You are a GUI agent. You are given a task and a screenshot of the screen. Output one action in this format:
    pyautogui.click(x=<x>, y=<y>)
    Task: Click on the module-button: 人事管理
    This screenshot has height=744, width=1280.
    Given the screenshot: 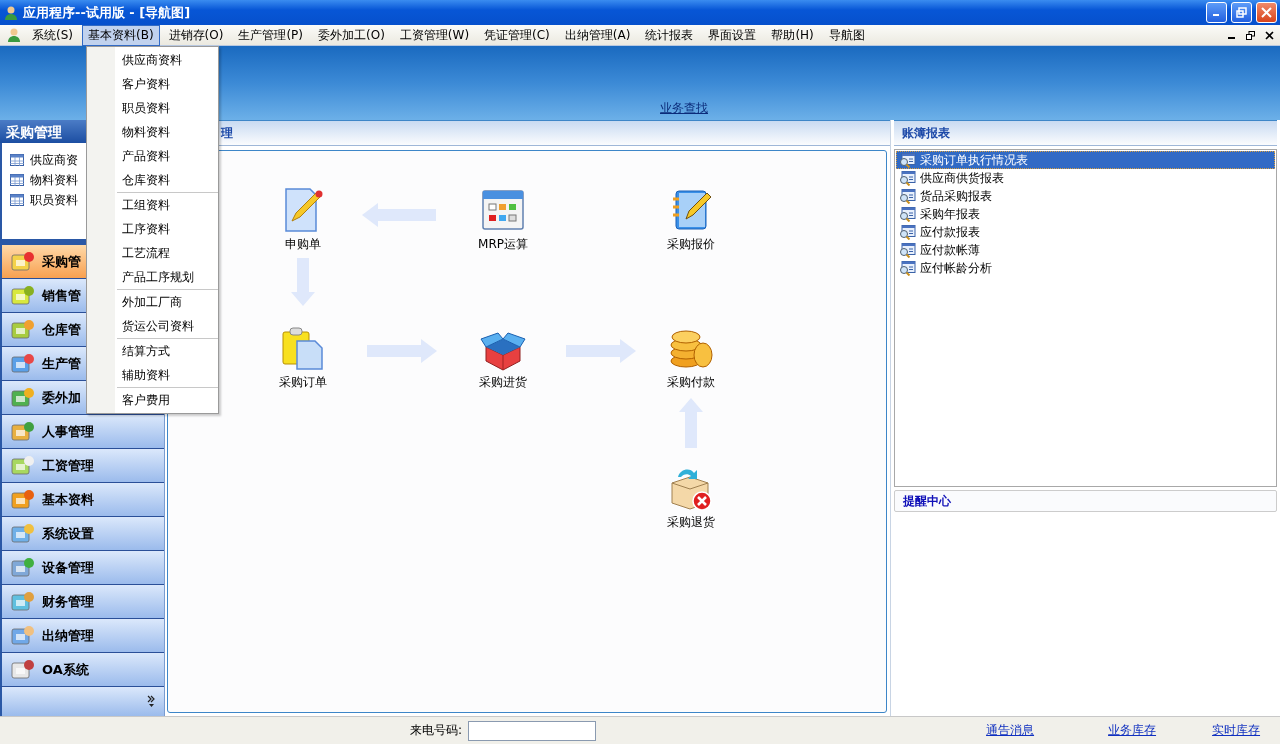 What is the action you would take?
    pyautogui.click(x=82, y=432)
    